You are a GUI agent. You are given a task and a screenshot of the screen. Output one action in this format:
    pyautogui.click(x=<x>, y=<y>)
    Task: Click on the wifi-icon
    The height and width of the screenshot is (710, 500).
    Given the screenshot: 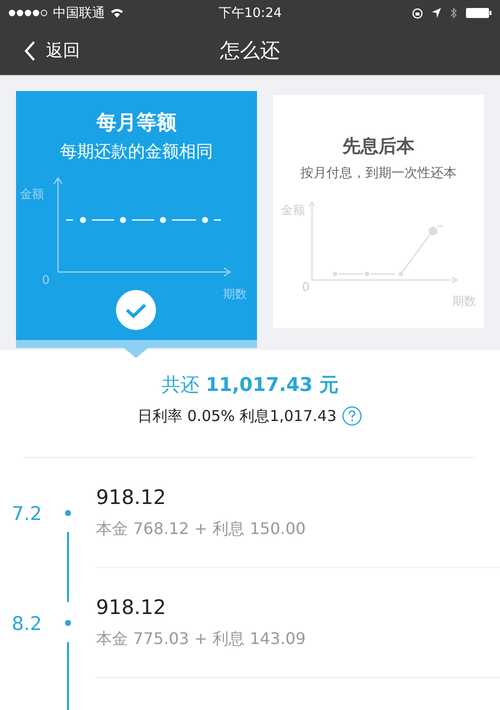 What is the action you would take?
    pyautogui.click(x=117, y=13)
    